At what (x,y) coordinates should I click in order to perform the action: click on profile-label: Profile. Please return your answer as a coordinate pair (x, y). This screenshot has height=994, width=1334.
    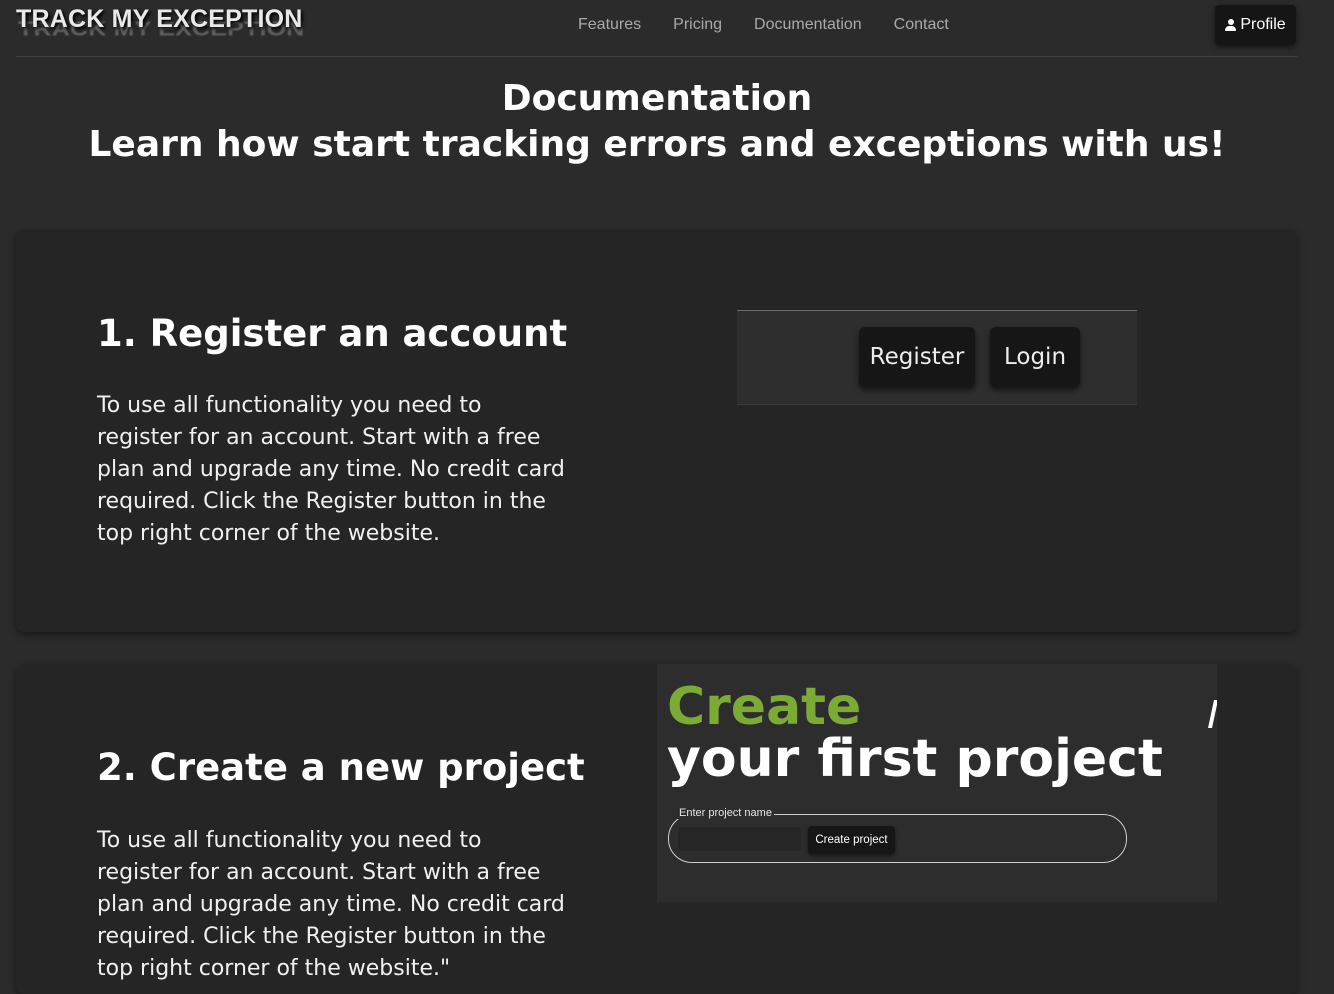
    Looking at the image, I should click on (1263, 24).